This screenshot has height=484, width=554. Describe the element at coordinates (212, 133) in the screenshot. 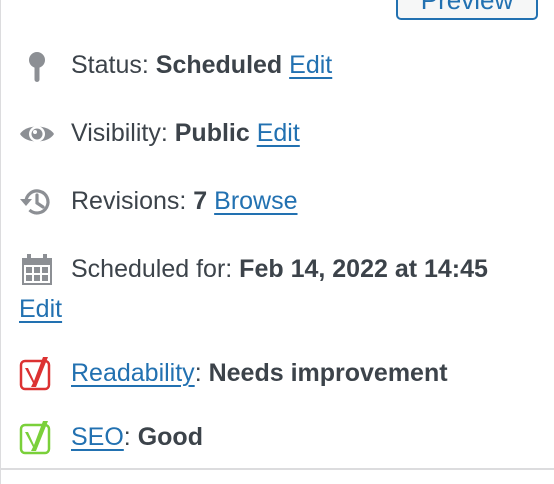

I see `visibility-value: Public` at that location.